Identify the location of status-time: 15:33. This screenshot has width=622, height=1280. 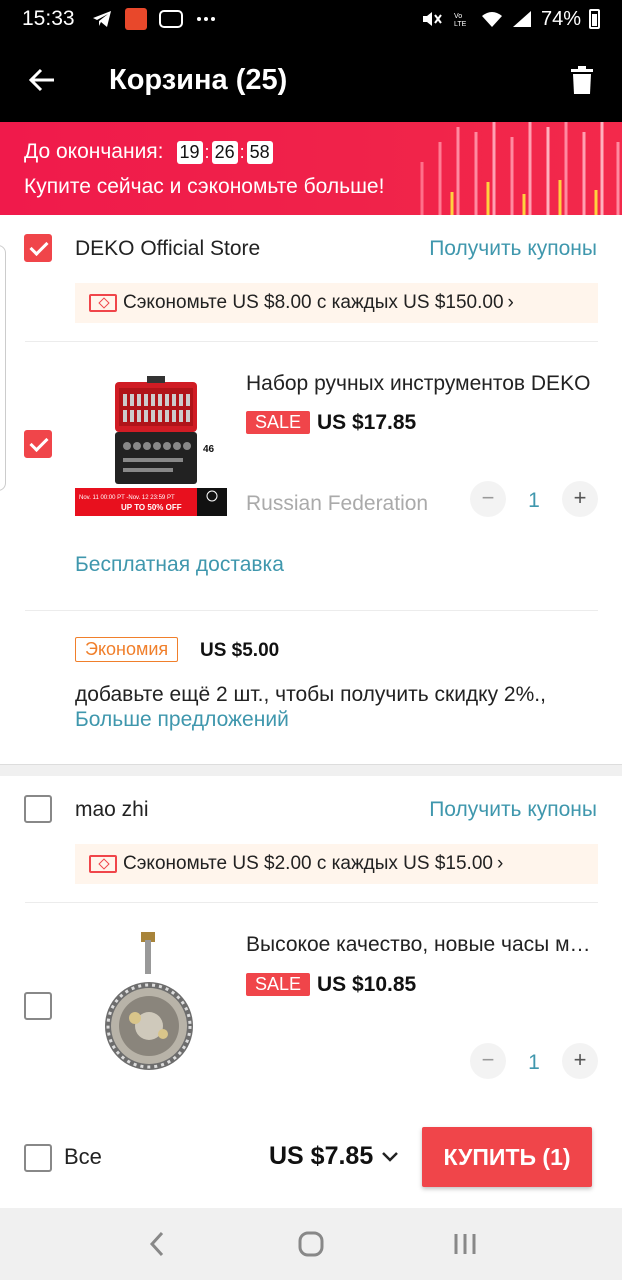
(48, 18).